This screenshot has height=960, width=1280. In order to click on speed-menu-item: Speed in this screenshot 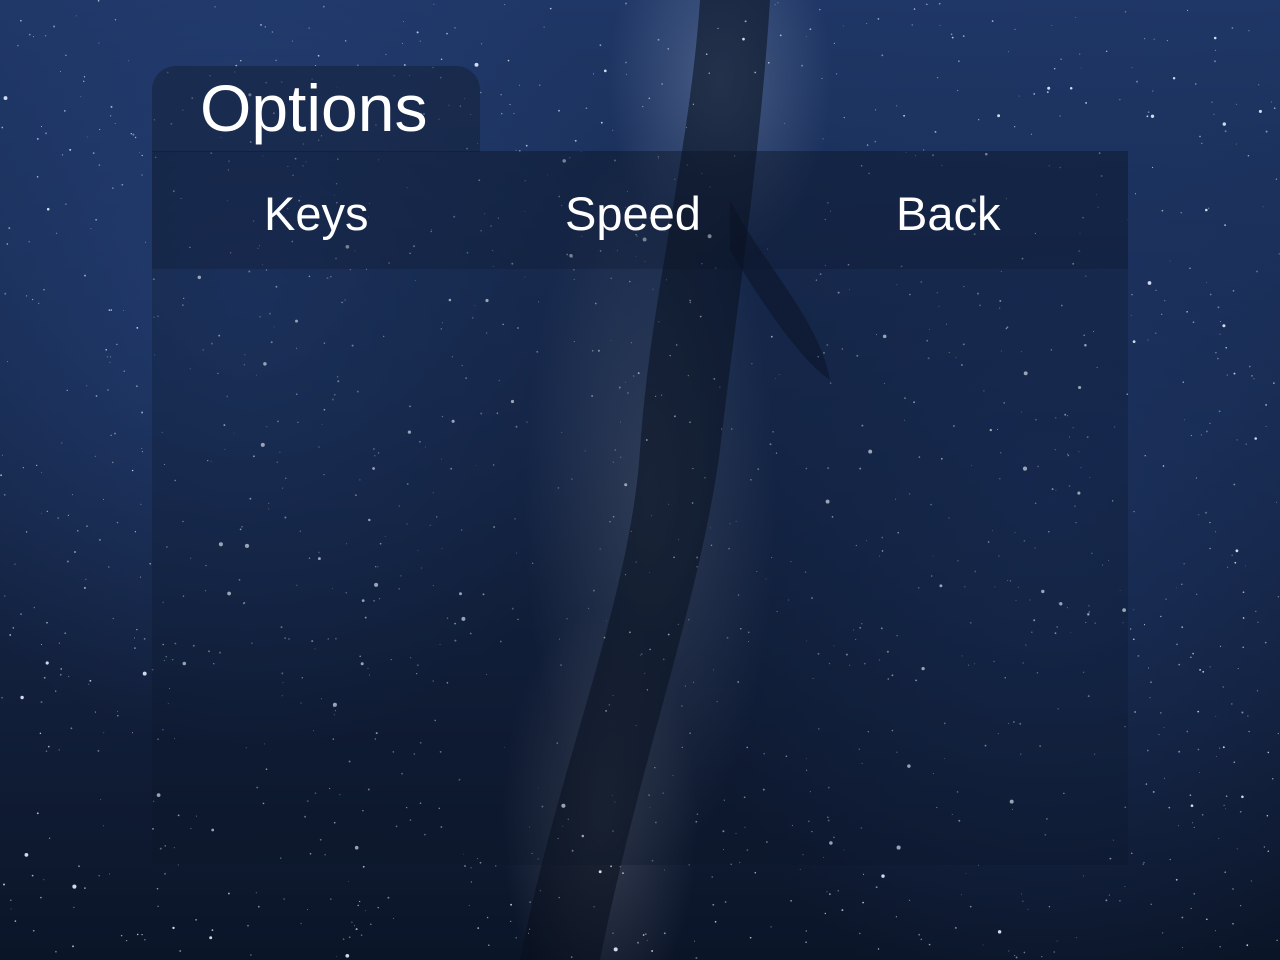, I will do `click(633, 214)`.